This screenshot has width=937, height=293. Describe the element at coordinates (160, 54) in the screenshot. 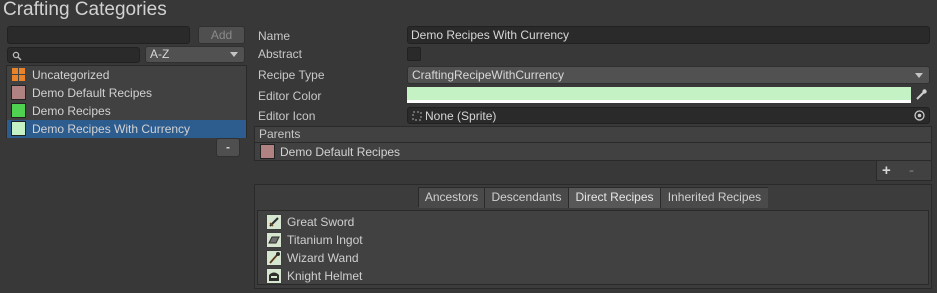

I see `sort-selected: A-Z` at that location.